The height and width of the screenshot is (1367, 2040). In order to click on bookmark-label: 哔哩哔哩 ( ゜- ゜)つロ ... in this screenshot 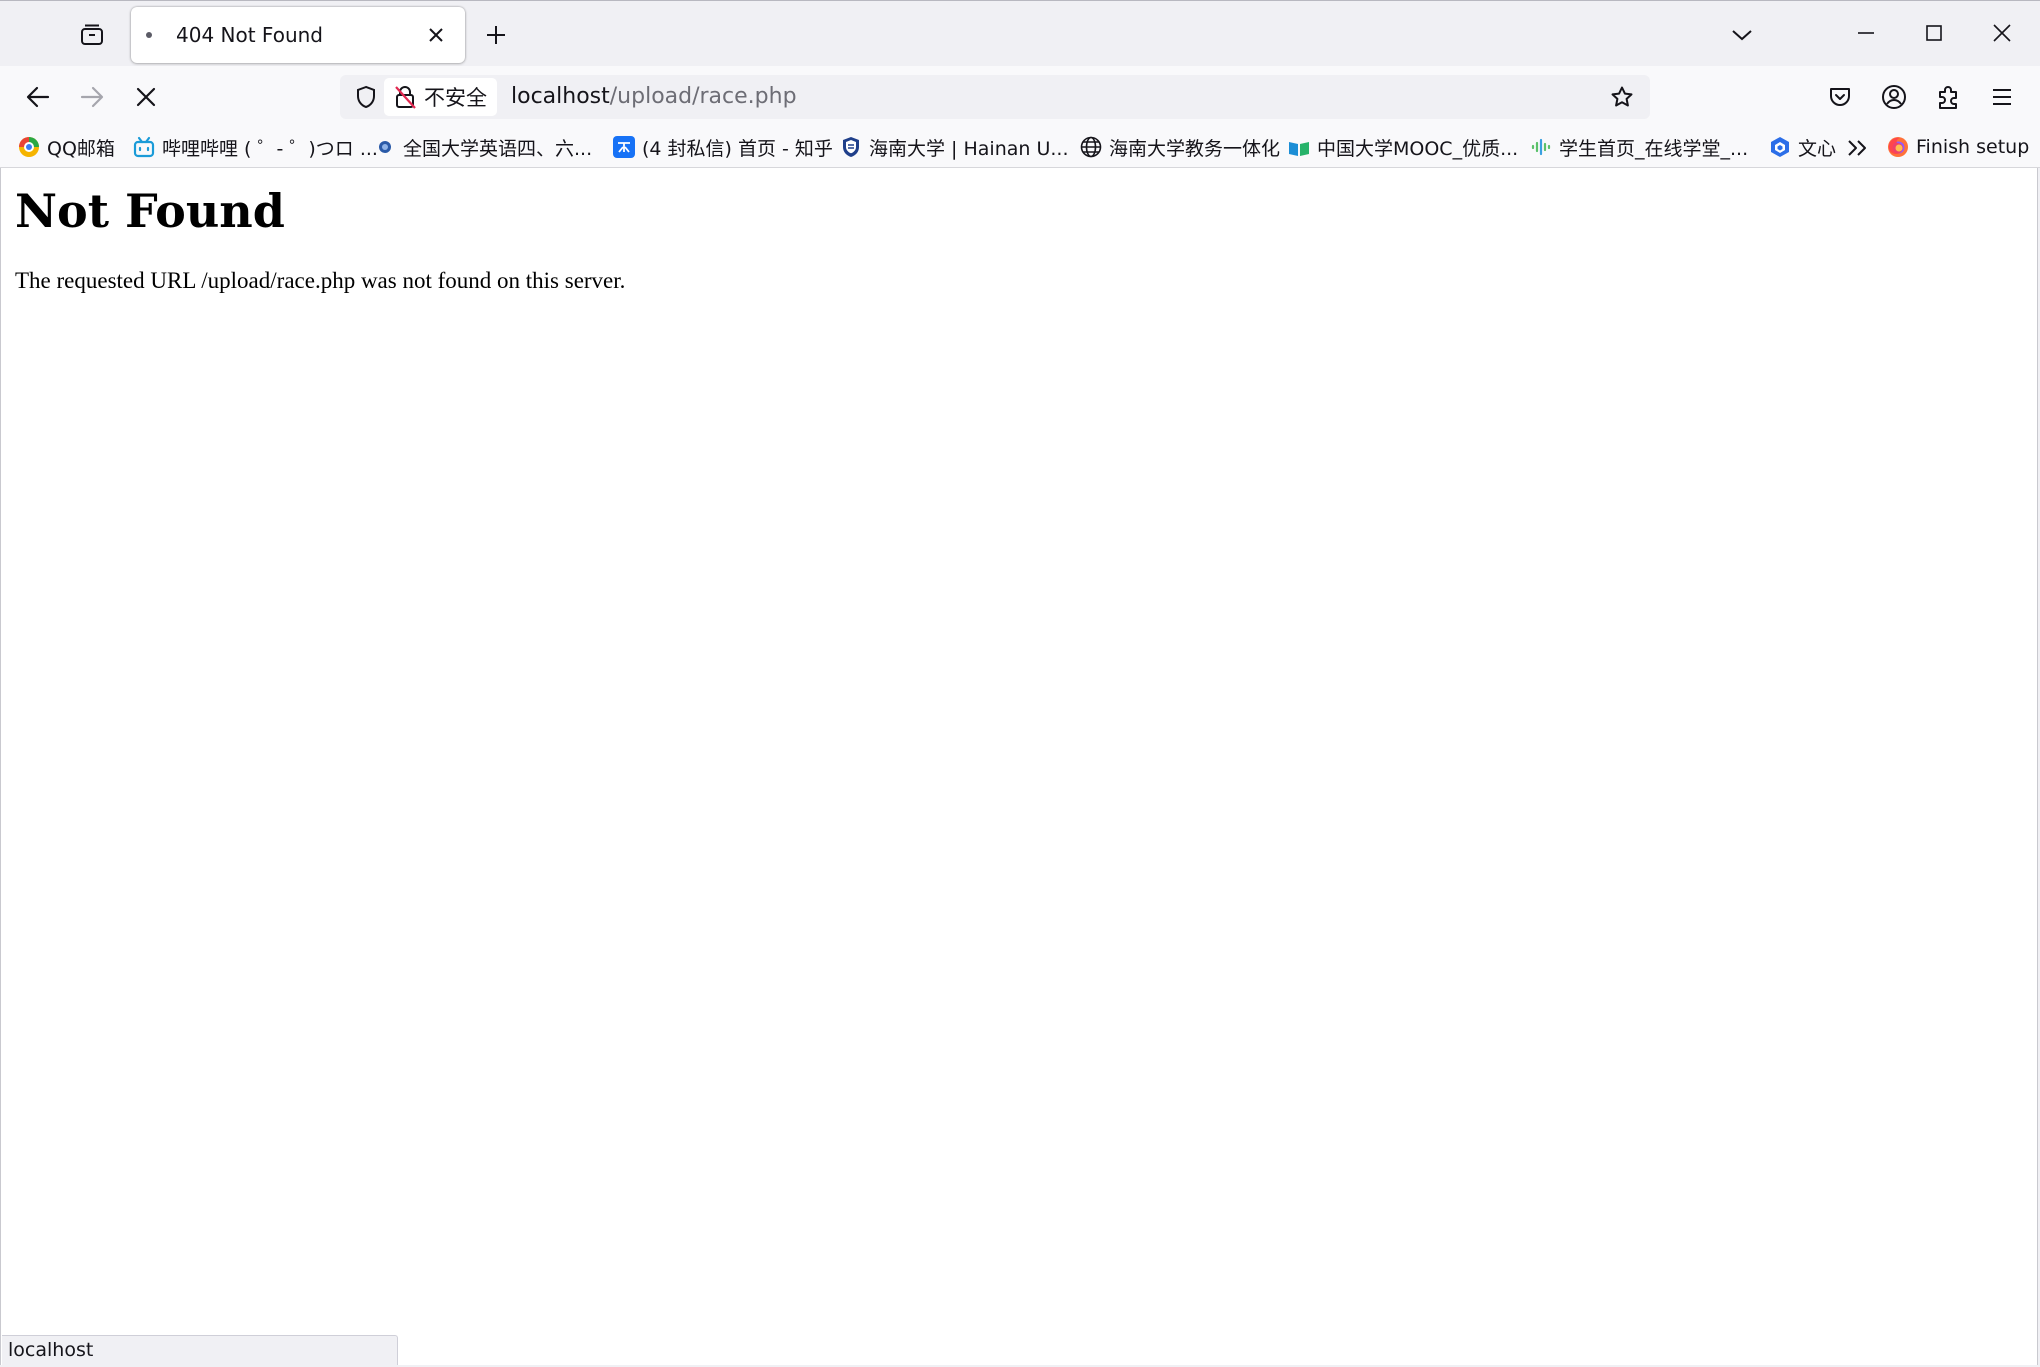, I will do `click(270, 148)`.